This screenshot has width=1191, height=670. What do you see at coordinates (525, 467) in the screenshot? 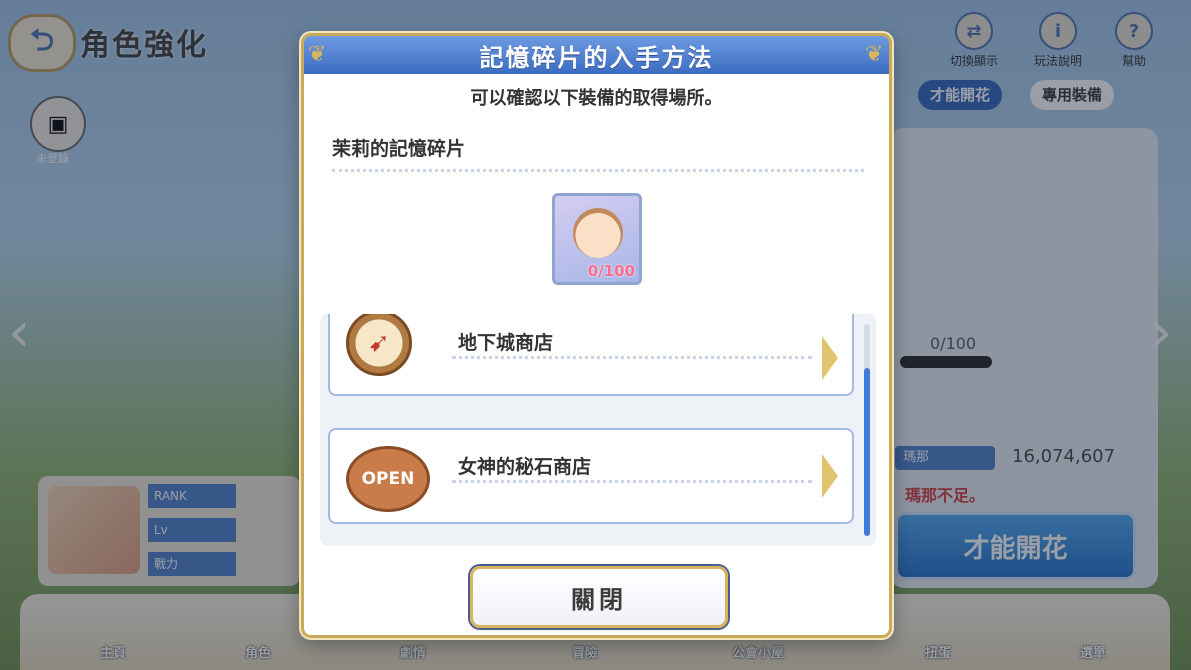
I see `source-label: 女神的秘石商店` at bounding box center [525, 467].